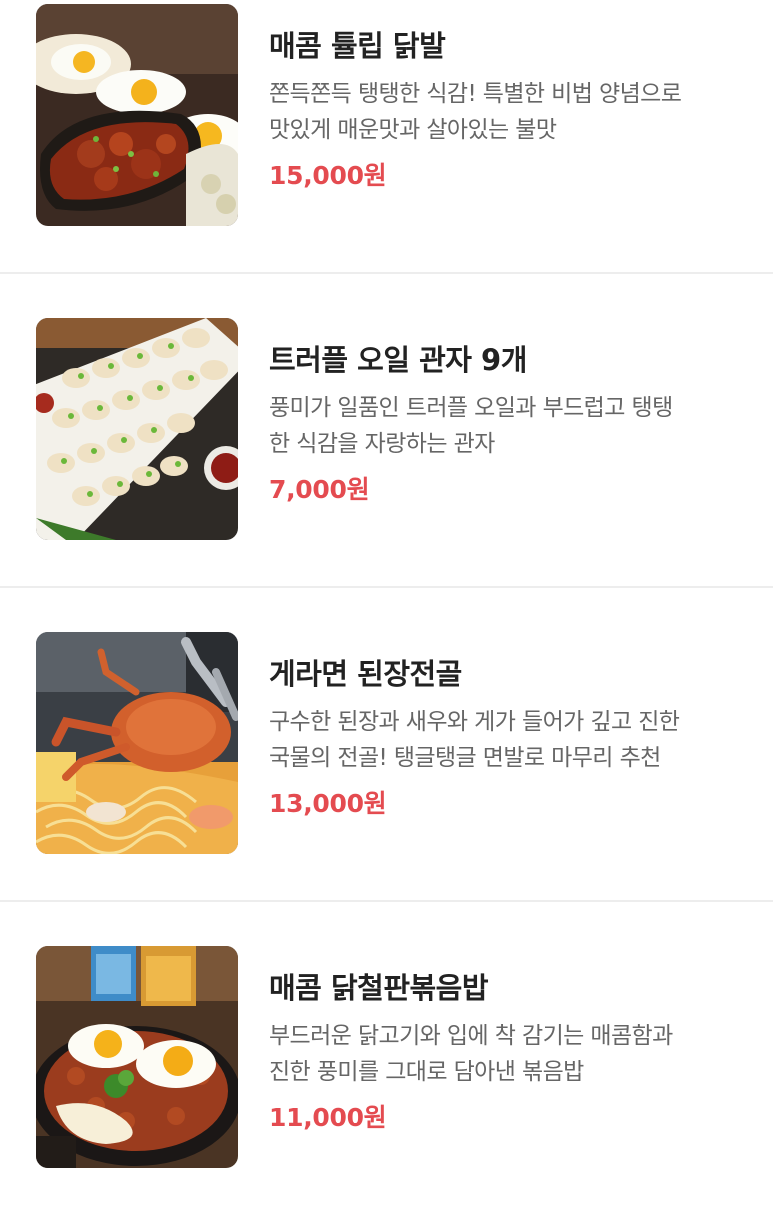  Describe the element at coordinates (506, 426) in the screenshot. I see `menu-item-description: 풍미가 일품인 트러플 오일과 부드럽고 탱탱 한 식감을 자랑하는 관자` at that location.